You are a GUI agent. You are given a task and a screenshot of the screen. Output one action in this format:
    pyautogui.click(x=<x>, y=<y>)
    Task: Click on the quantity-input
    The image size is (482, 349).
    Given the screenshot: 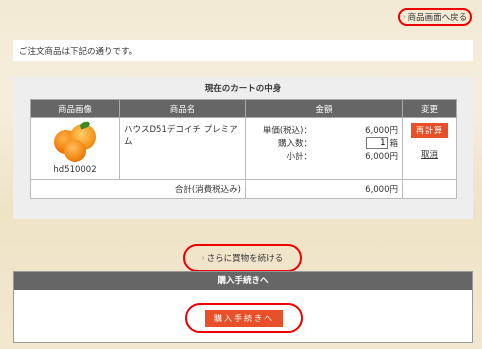 What is the action you would take?
    pyautogui.click(x=377, y=142)
    